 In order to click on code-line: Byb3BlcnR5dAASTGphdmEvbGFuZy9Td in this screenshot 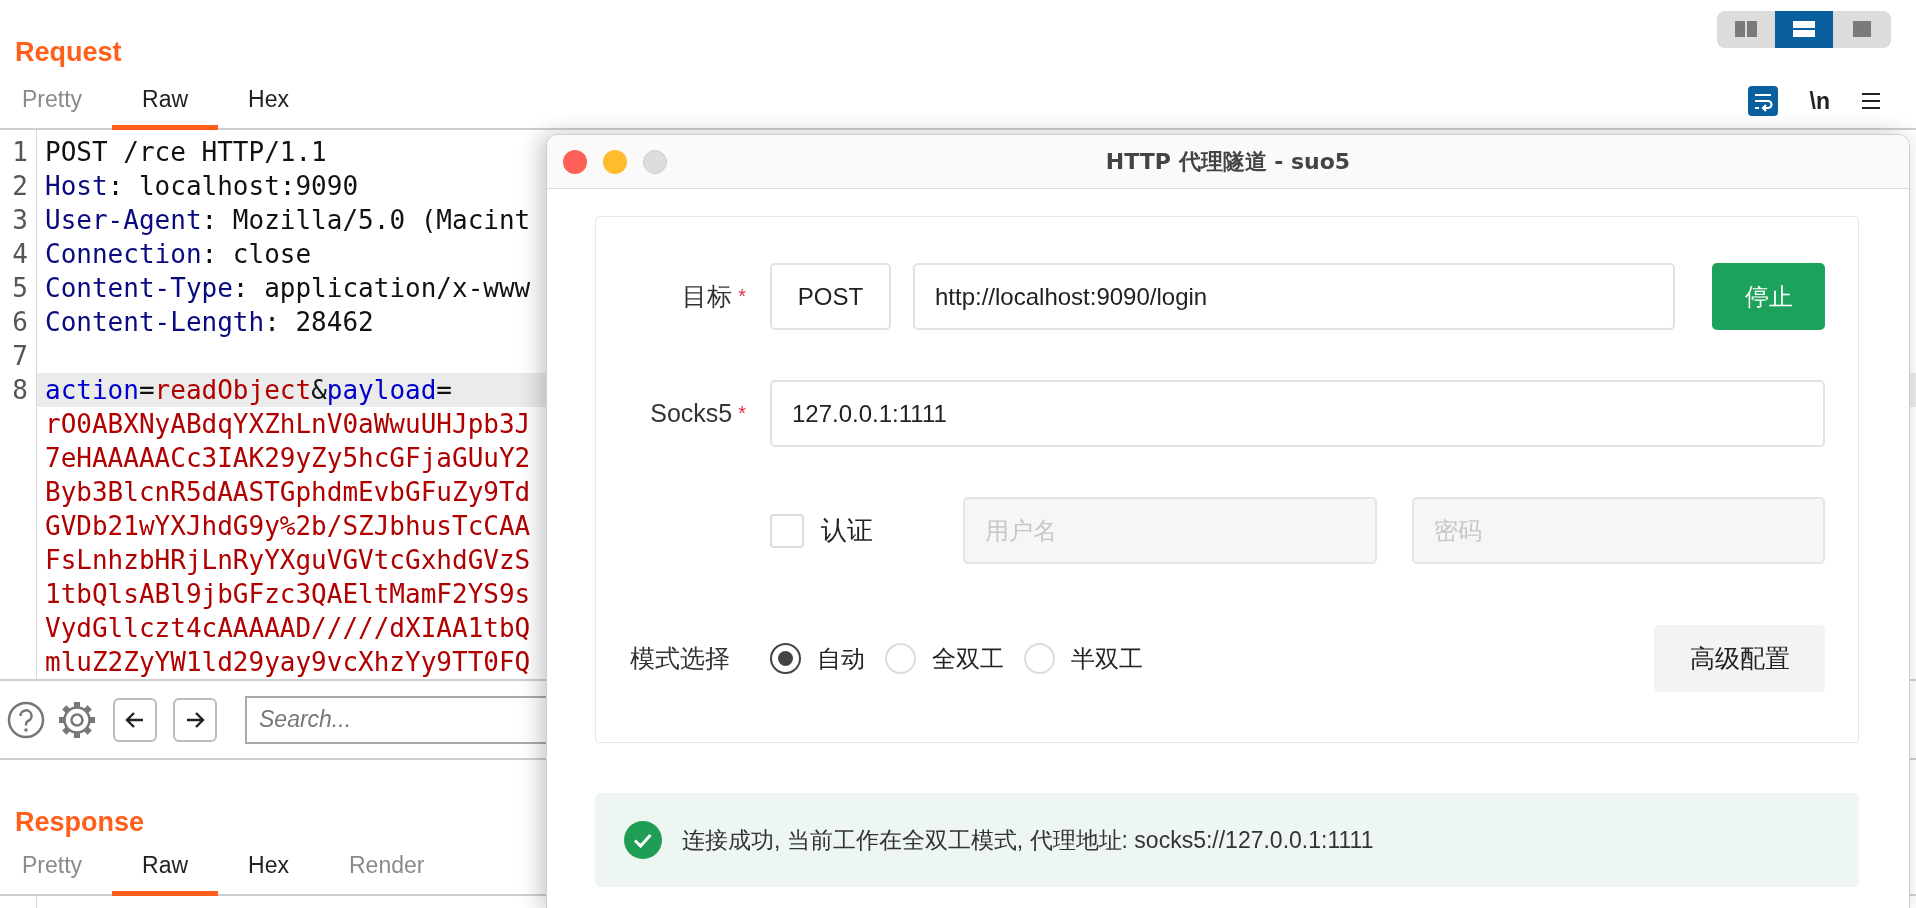, I will do `click(288, 492)`.